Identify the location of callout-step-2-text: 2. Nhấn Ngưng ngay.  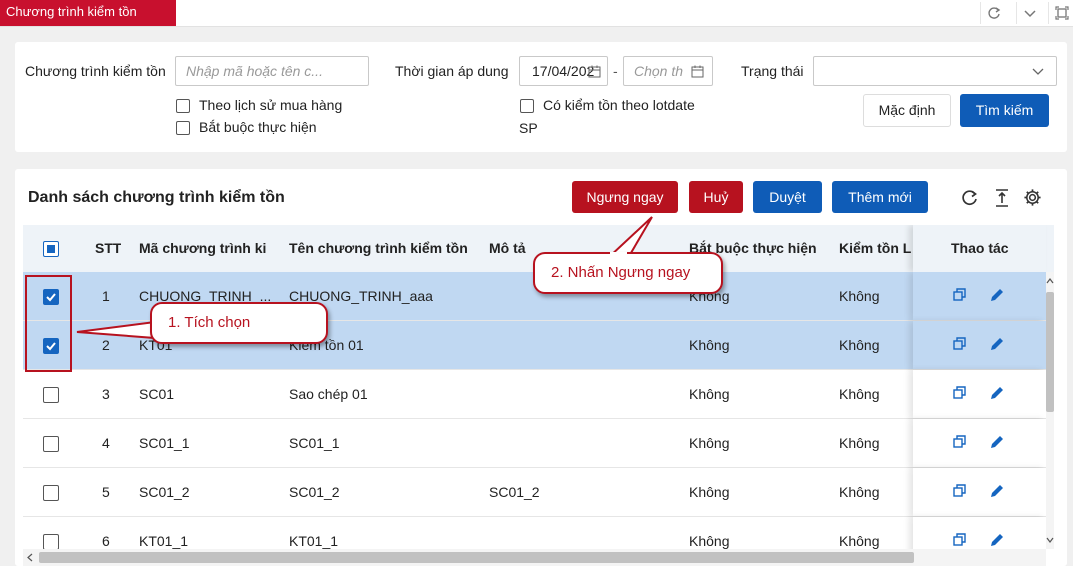
(621, 272).